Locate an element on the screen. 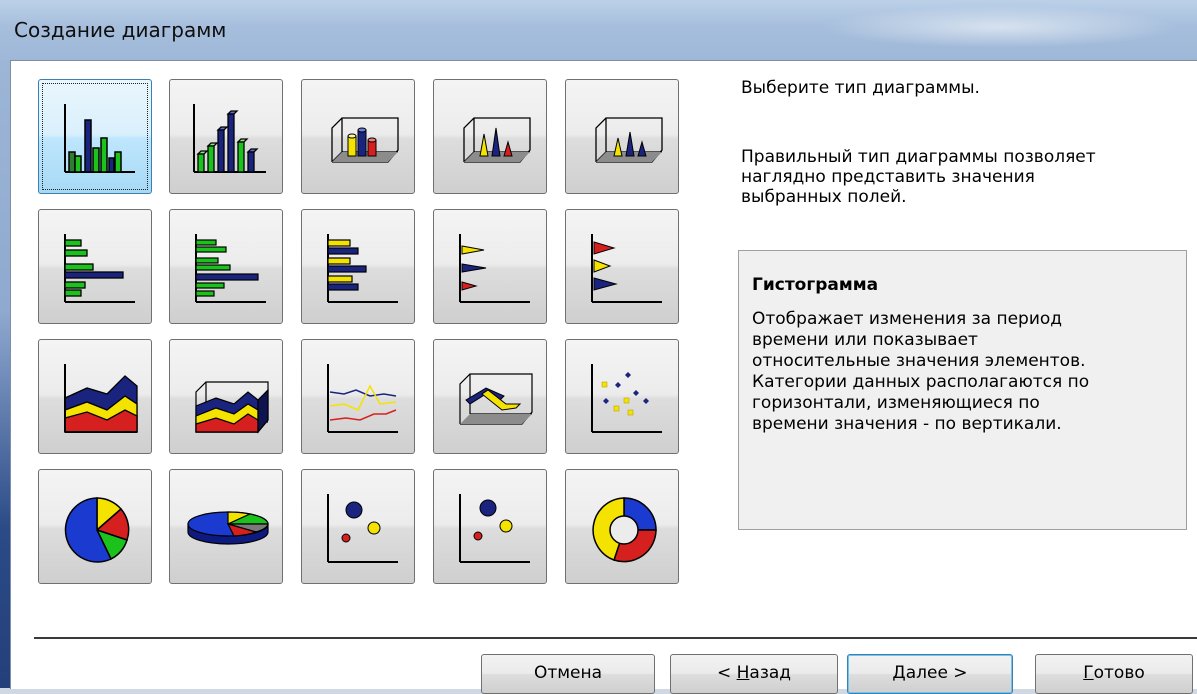 The height and width of the screenshot is (694, 1197). doughnut-icon is located at coordinates (624, 530).